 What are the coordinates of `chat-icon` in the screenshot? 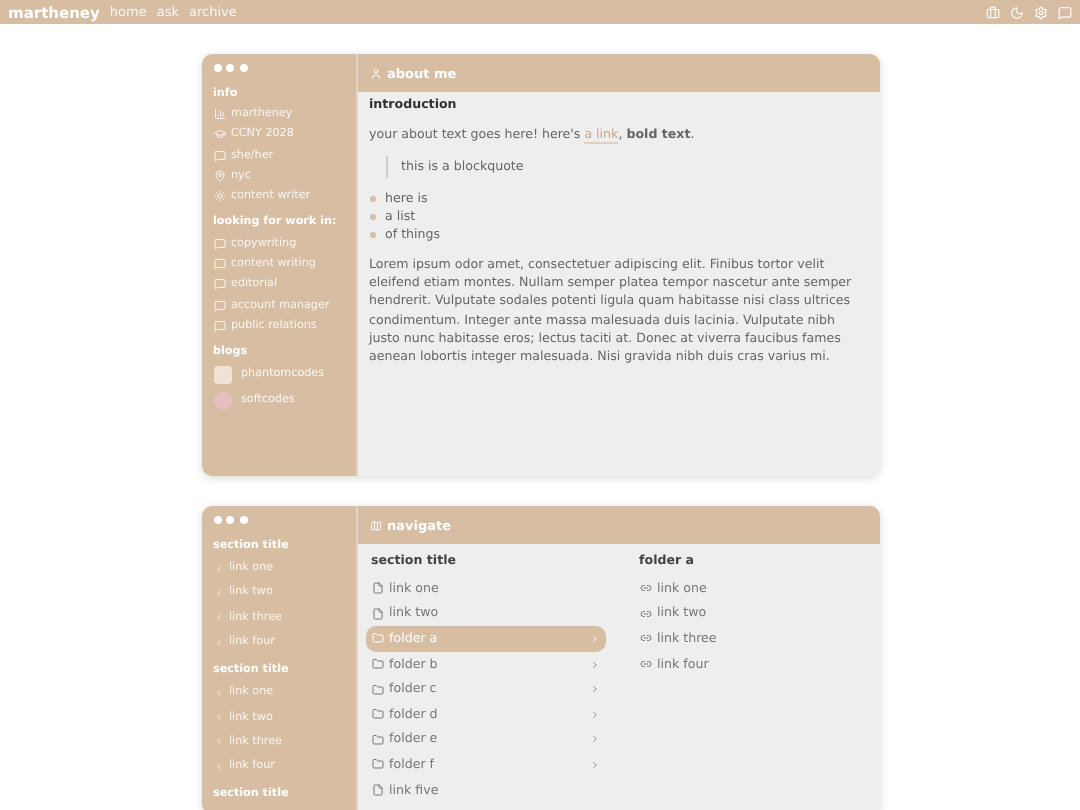 It's located at (1065, 12).